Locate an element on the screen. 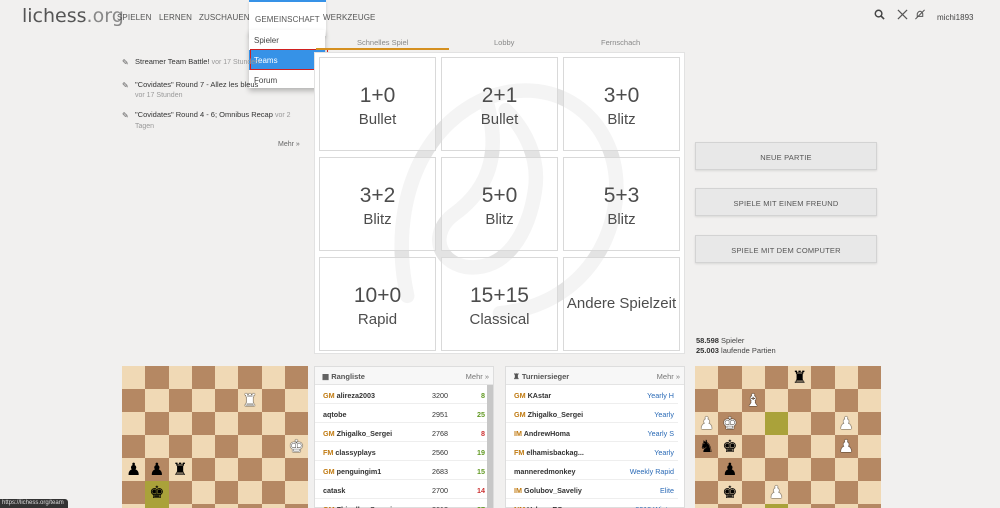 This screenshot has width=1000, height=508. winner-row: NM Valera_RS2019 Winter is located at coordinates (592, 504).